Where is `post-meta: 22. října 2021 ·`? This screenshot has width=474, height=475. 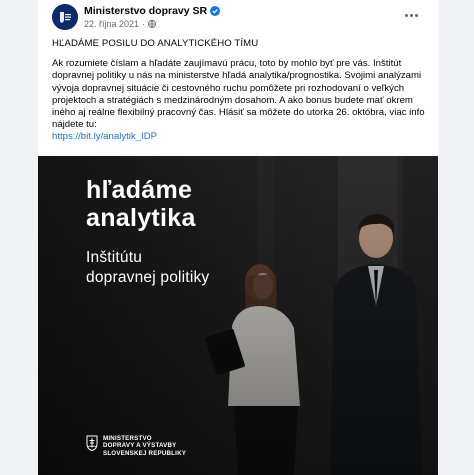 post-meta: 22. října 2021 · is located at coordinates (120, 24).